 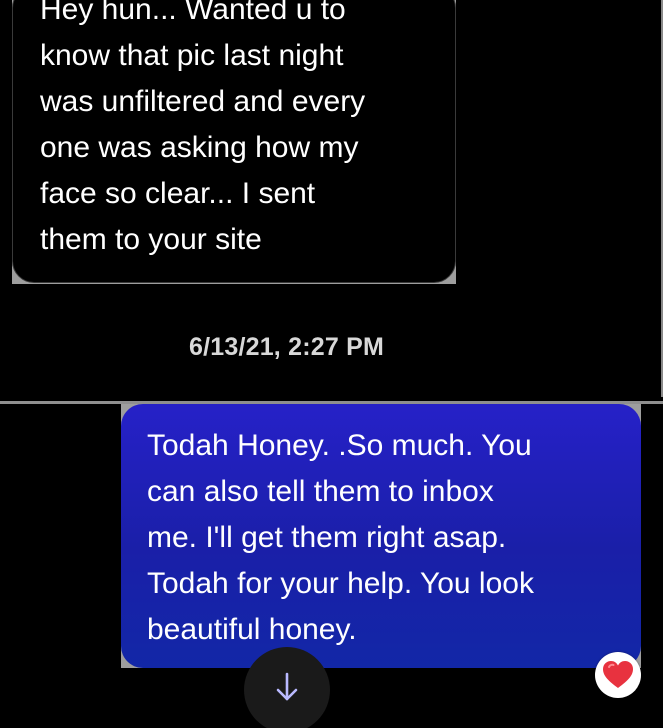 I want to click on incoming-message-line: was unfiltered and every, so click(x=203, y=101).